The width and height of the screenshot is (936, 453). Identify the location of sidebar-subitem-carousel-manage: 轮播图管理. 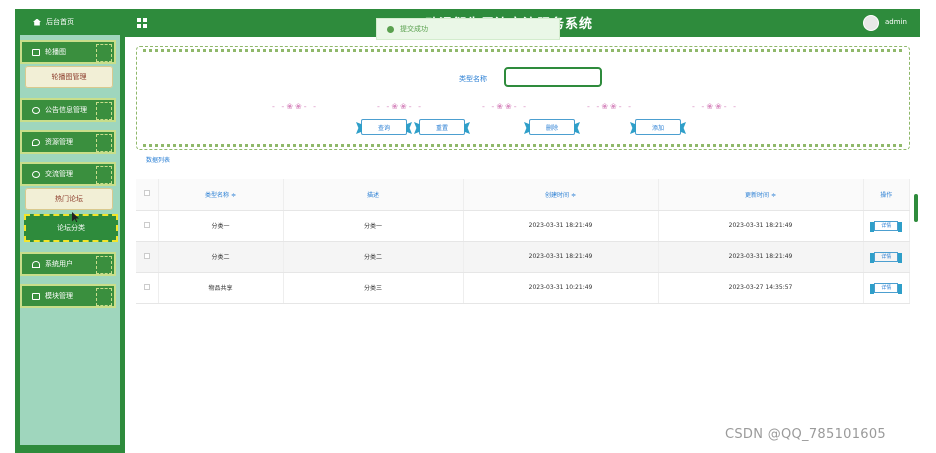
(69, 77).